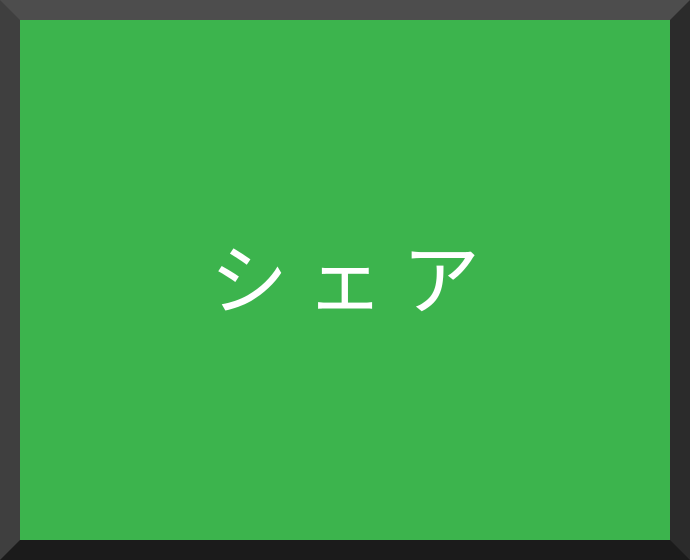 The height and width of the screenshot is (560, 690). I want to click on share-button-label: シェア, so click(353, 282).